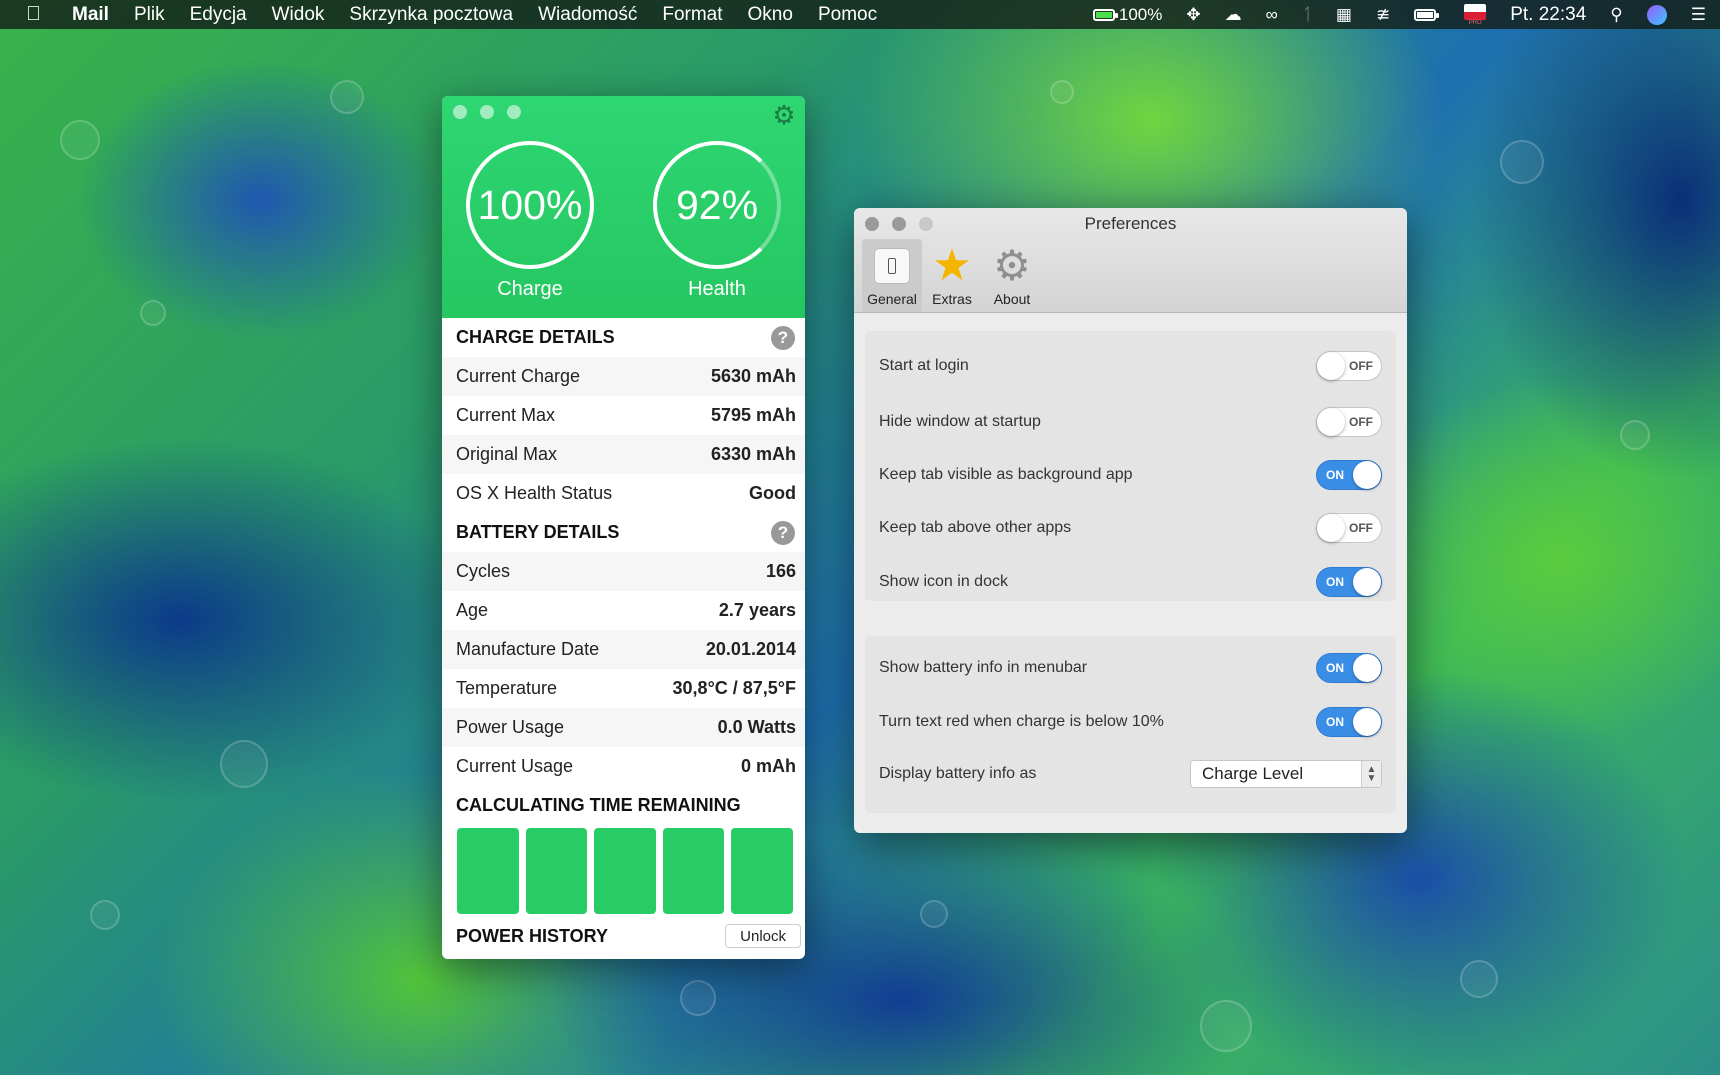  What do you see at coordinates (1427, 14) in the screenshot?
I see `battery-menubar-icon` at bounding box center [1427, 14].